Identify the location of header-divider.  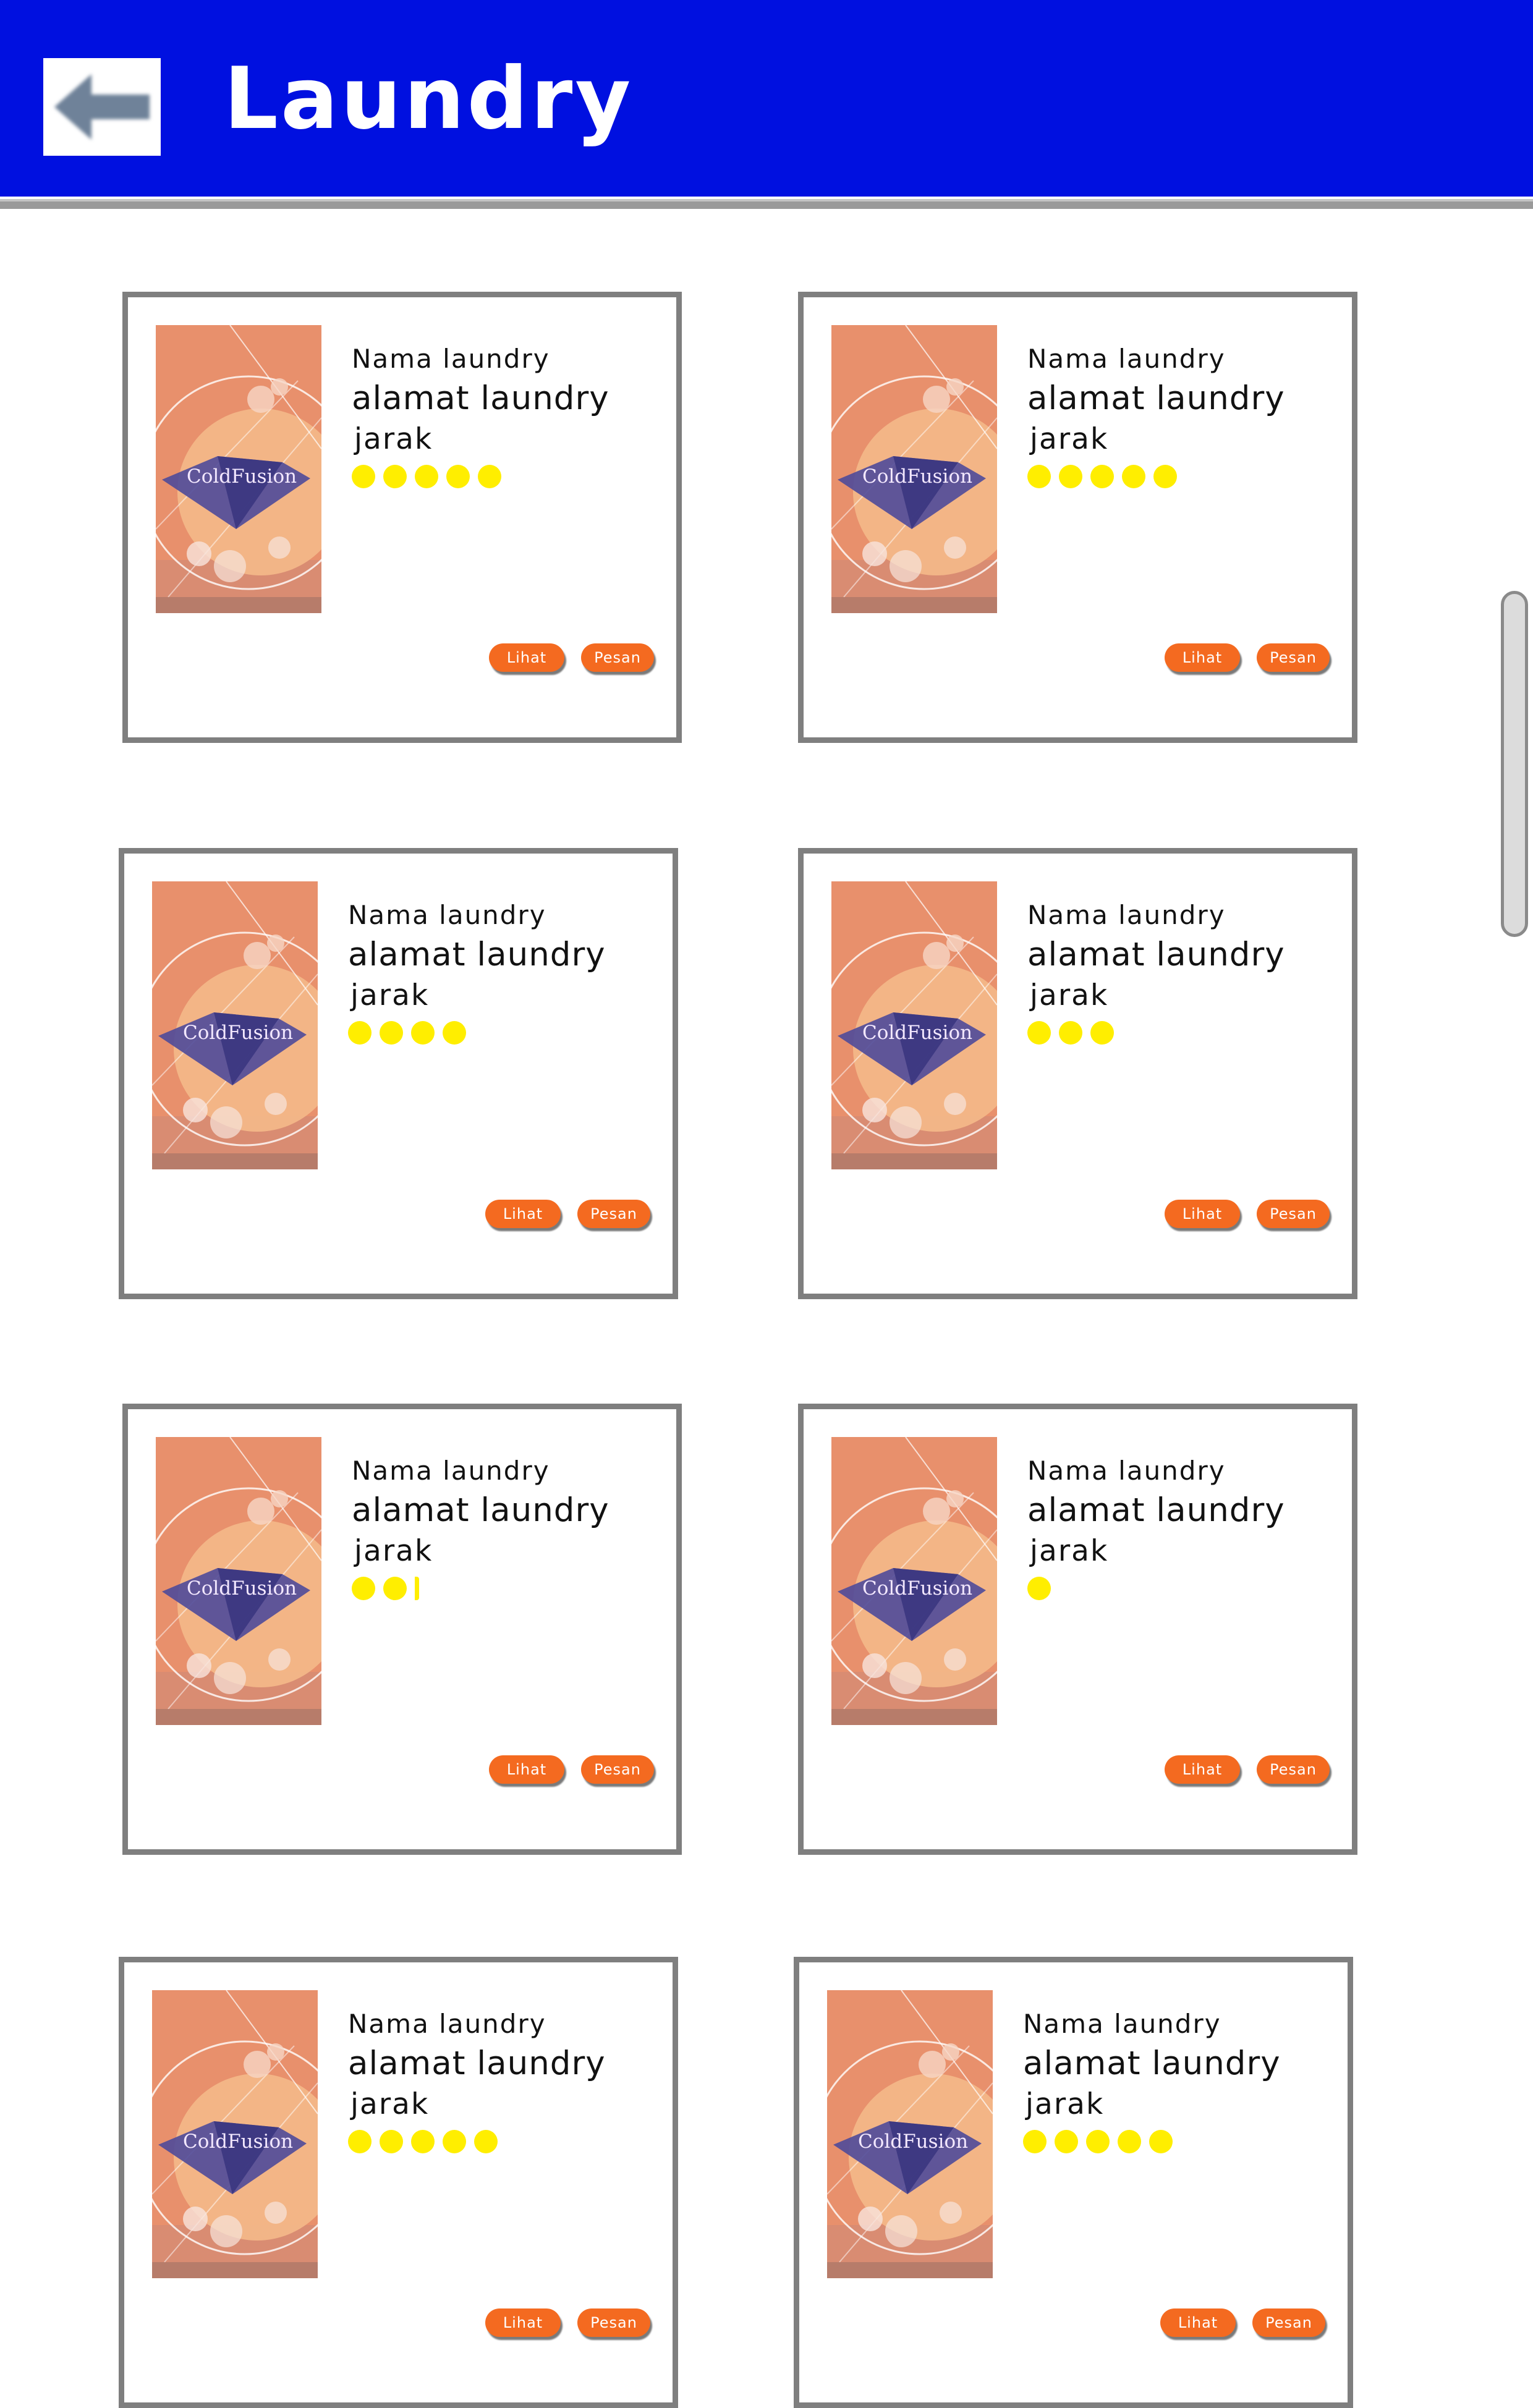
(766, 204).